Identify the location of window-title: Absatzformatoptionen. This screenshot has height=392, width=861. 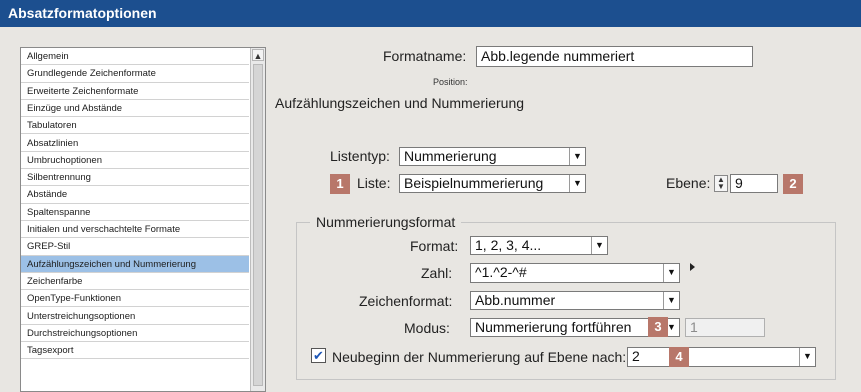
(430, 13).